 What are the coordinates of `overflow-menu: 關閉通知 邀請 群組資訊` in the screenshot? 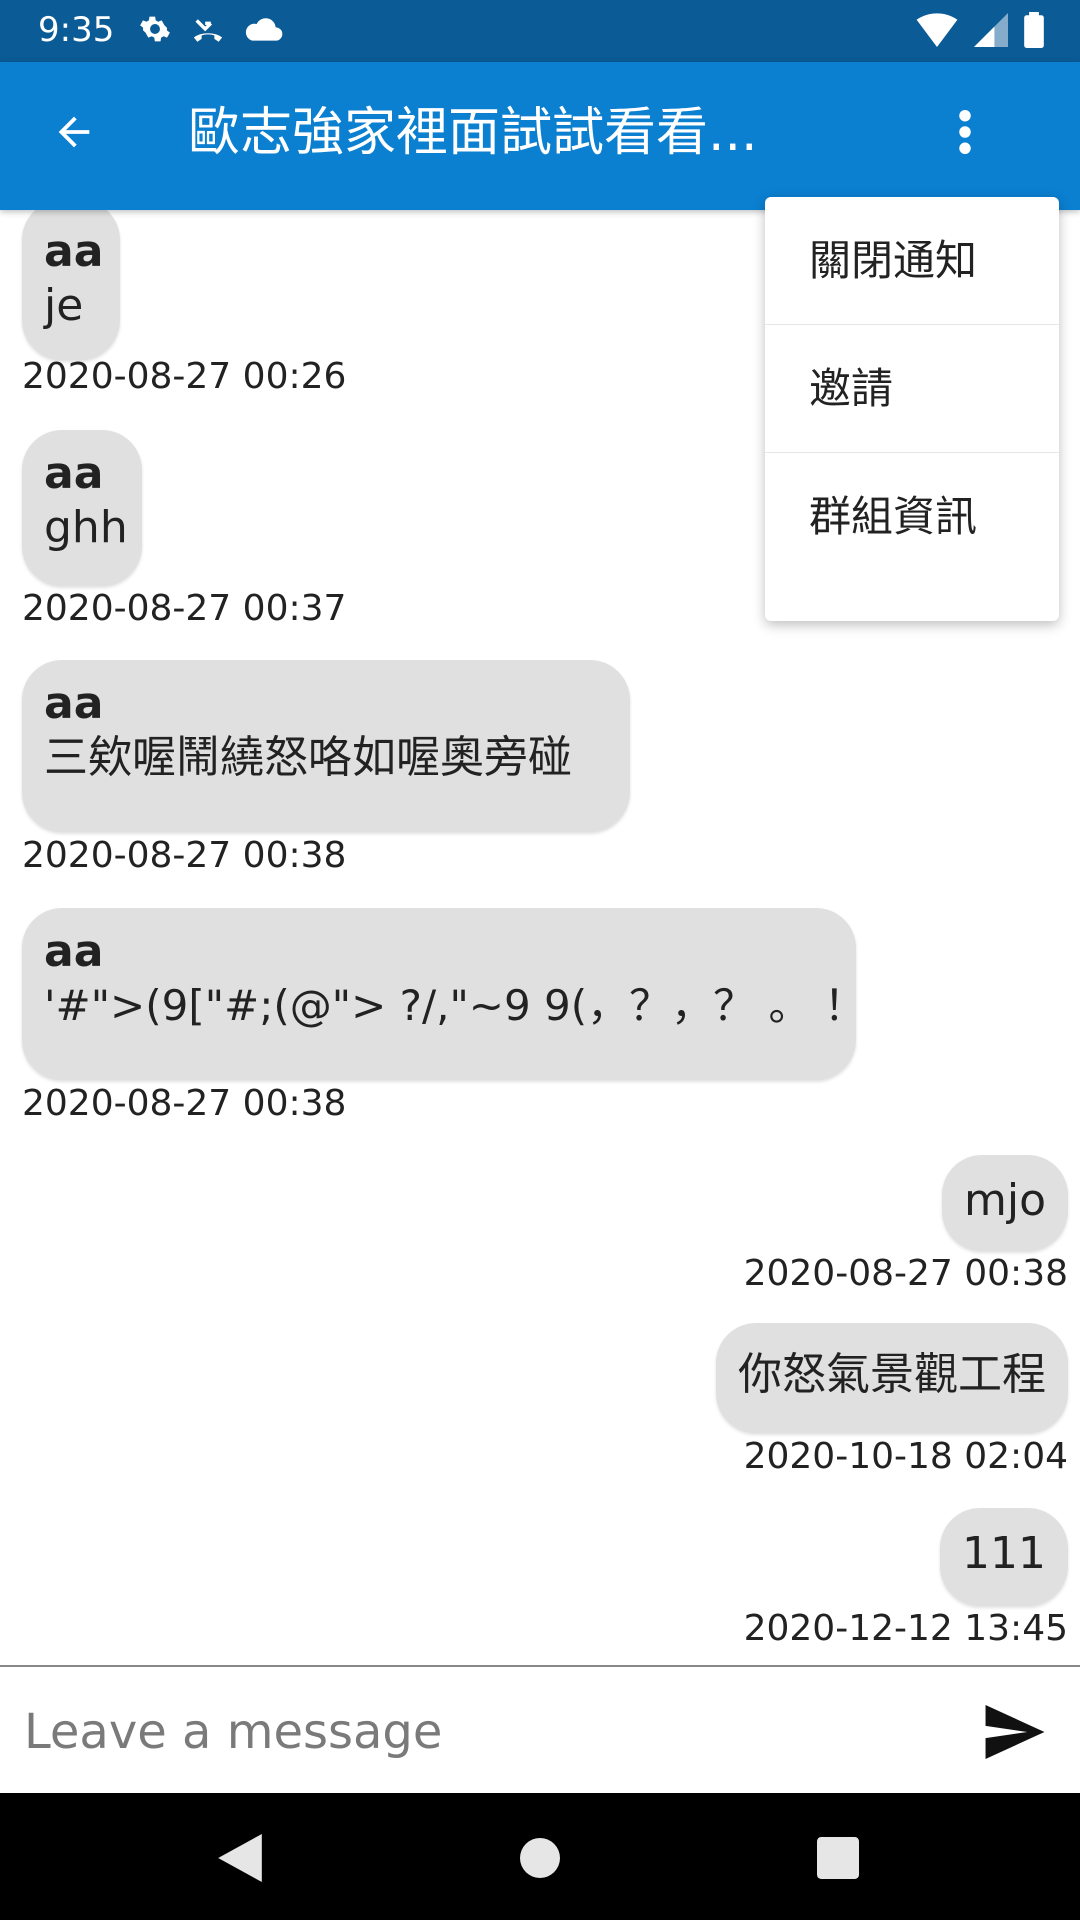 It's located at (912, 409).